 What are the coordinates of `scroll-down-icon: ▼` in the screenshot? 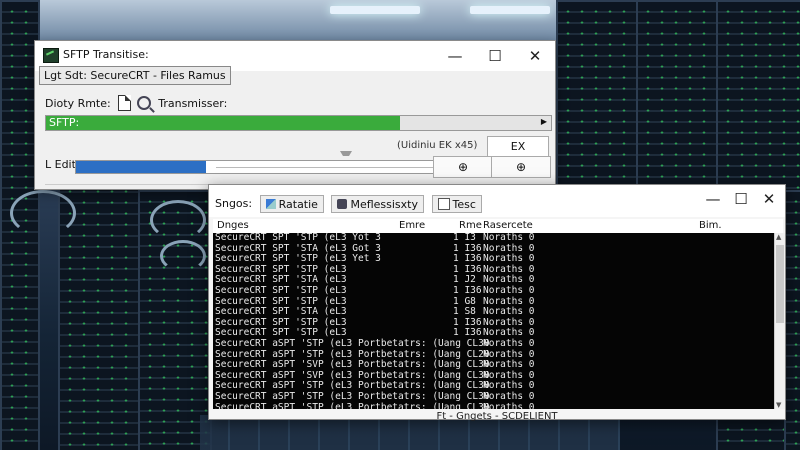 It's located at (778, 405).